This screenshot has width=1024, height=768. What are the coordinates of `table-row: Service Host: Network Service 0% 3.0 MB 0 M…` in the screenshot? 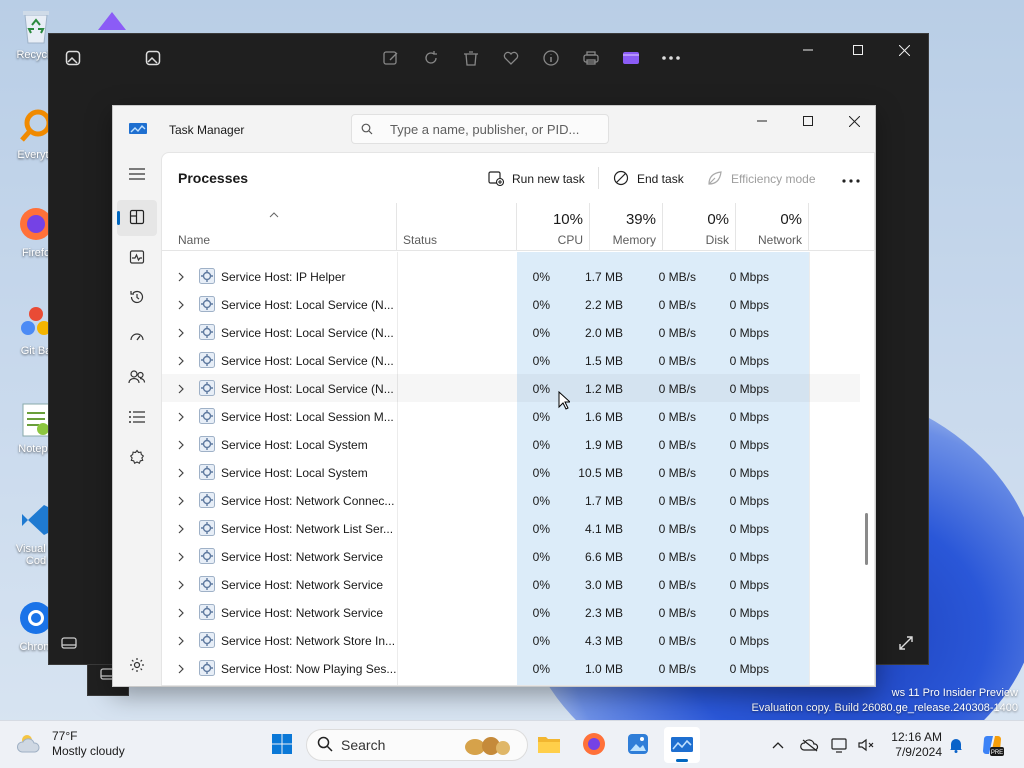 It's located at (511, 584).